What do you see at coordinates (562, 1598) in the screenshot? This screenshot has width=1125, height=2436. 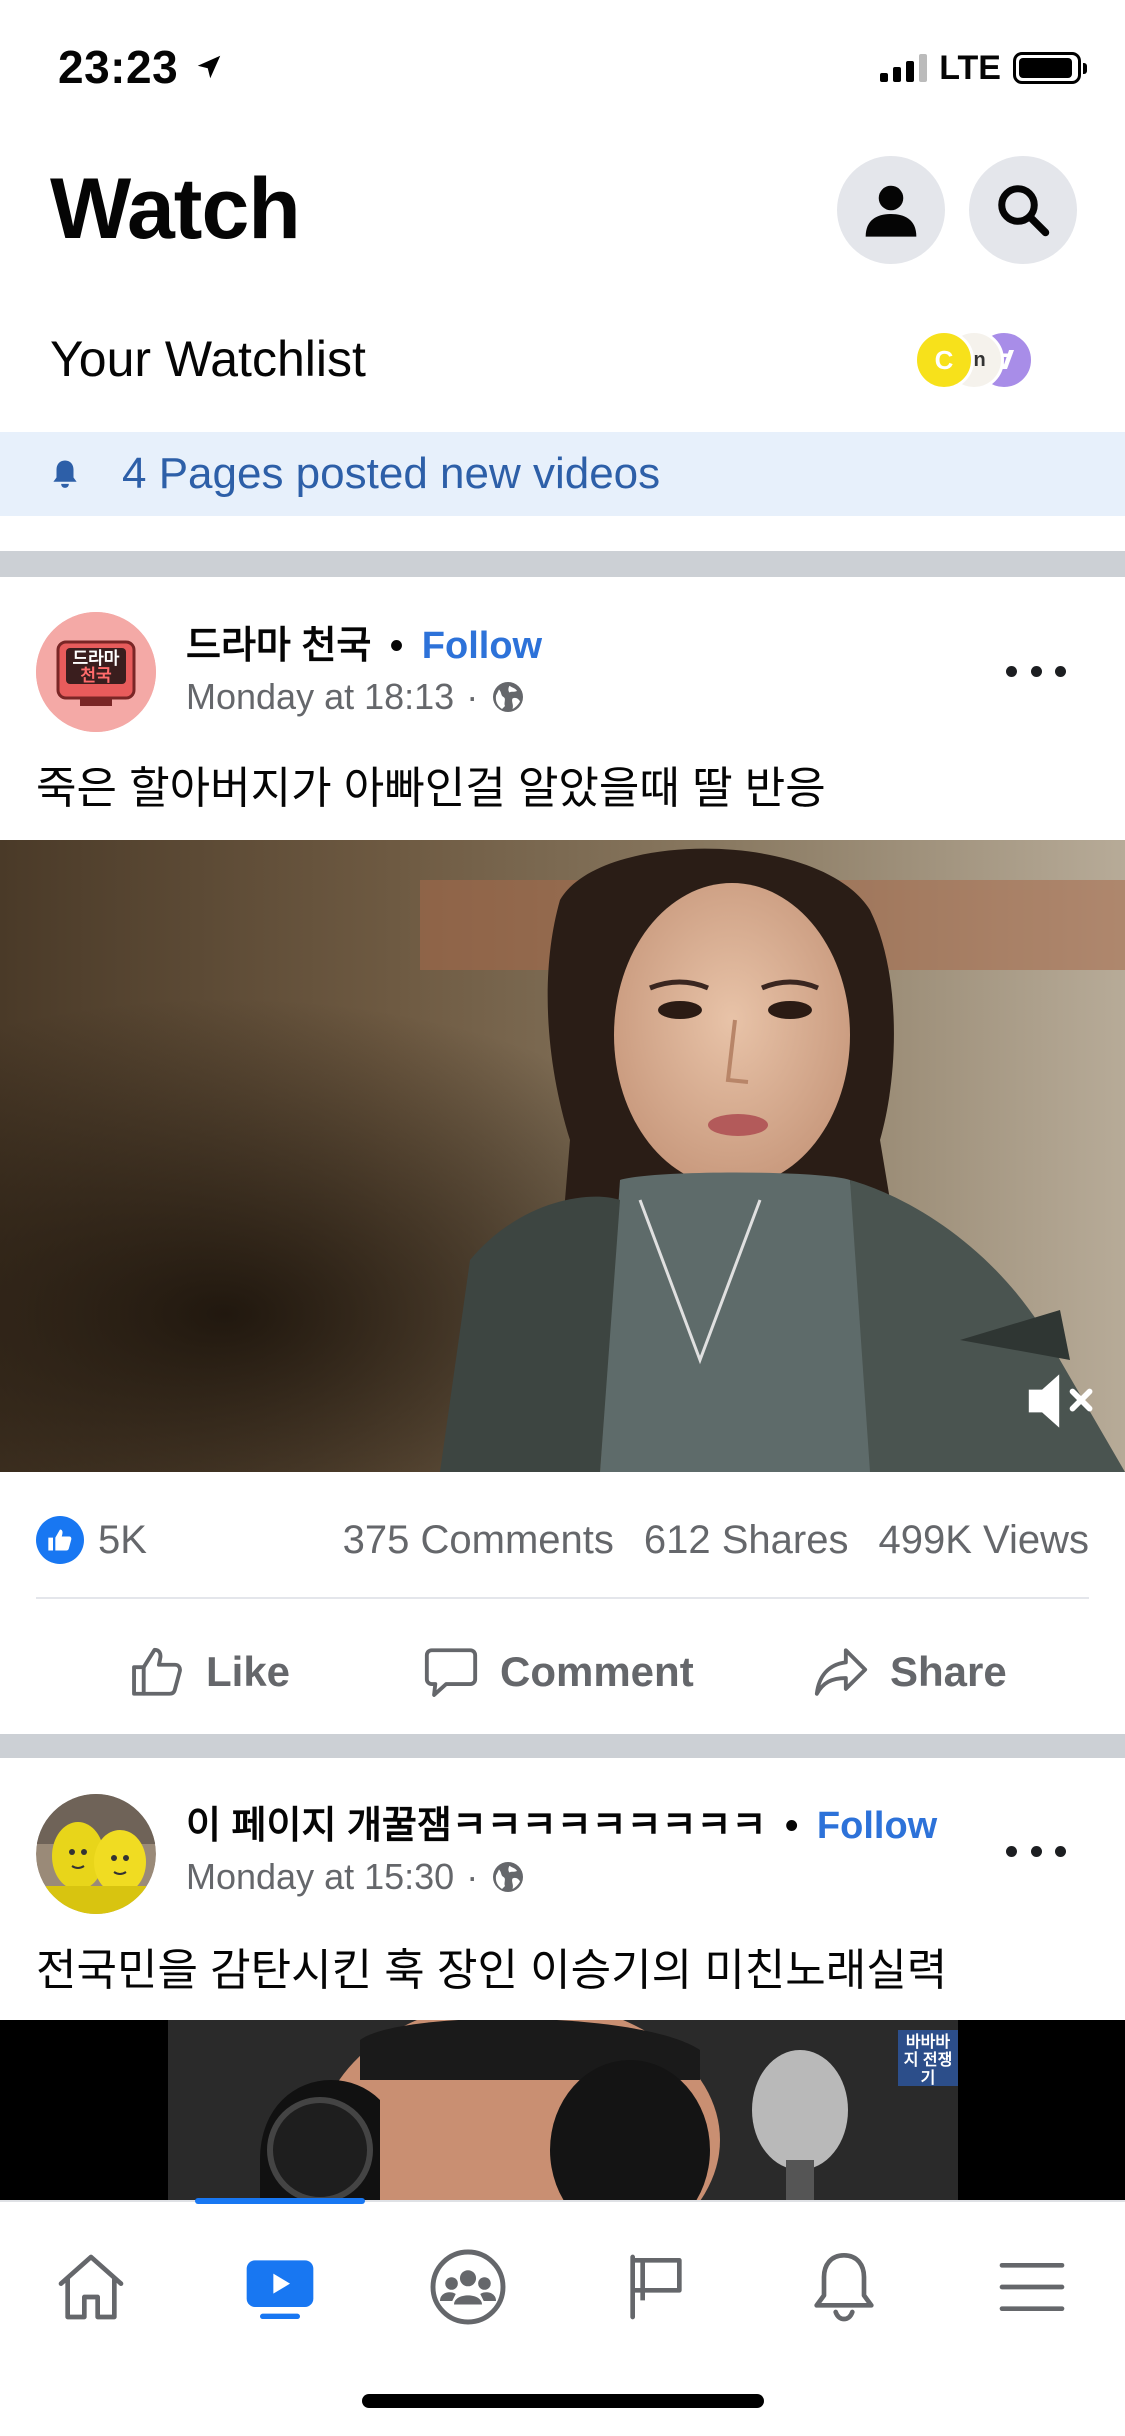 I see `stats-divider` at bounding box center [562, 1598].